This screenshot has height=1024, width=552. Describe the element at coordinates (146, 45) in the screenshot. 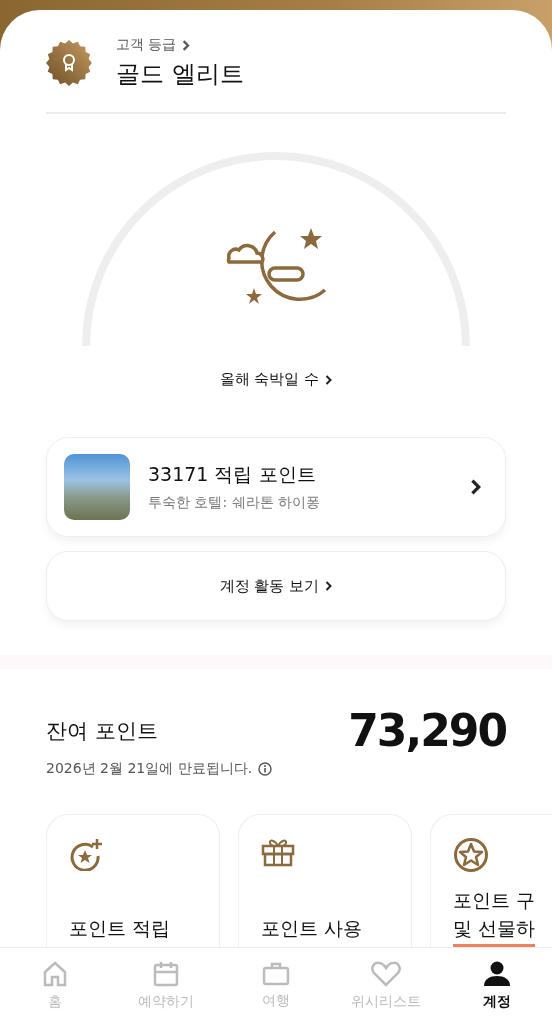

I see `tier-caption: 고객 등급` at that location.